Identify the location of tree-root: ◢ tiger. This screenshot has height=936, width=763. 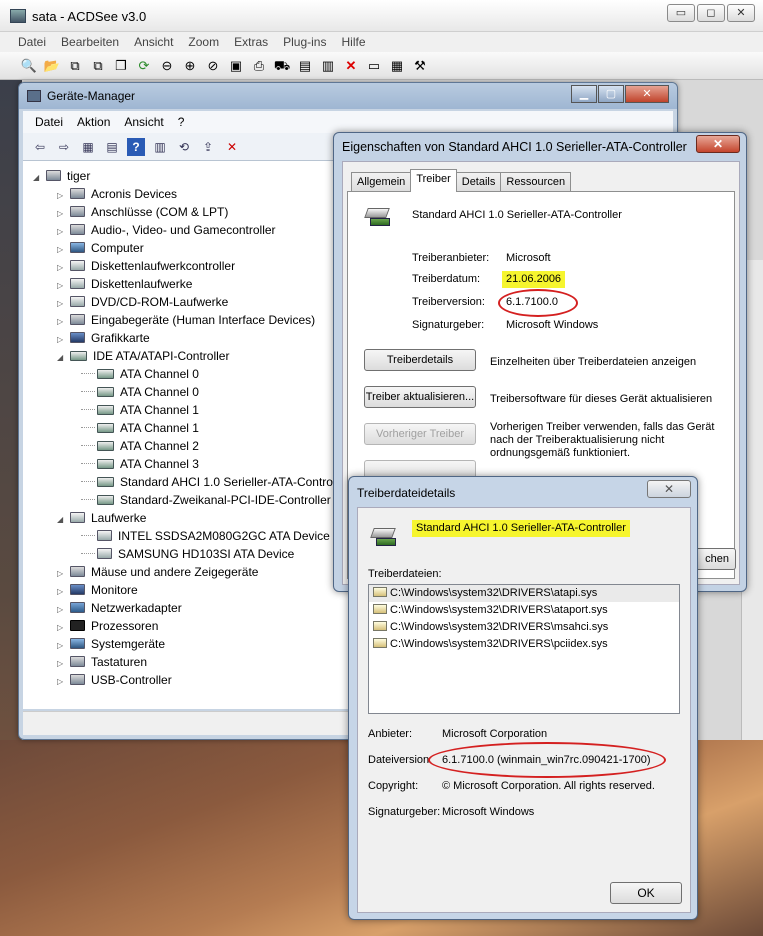
(61, 176).